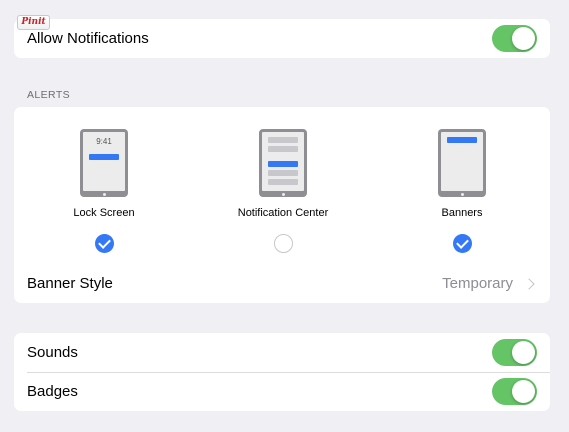 Image resolution: width=569 pixels, height=432 pixels. What do you see at coordinates (104, 213) in the screenshot?
I see `alert-option-label: Lock Screen` at bounding box center [104, 213].